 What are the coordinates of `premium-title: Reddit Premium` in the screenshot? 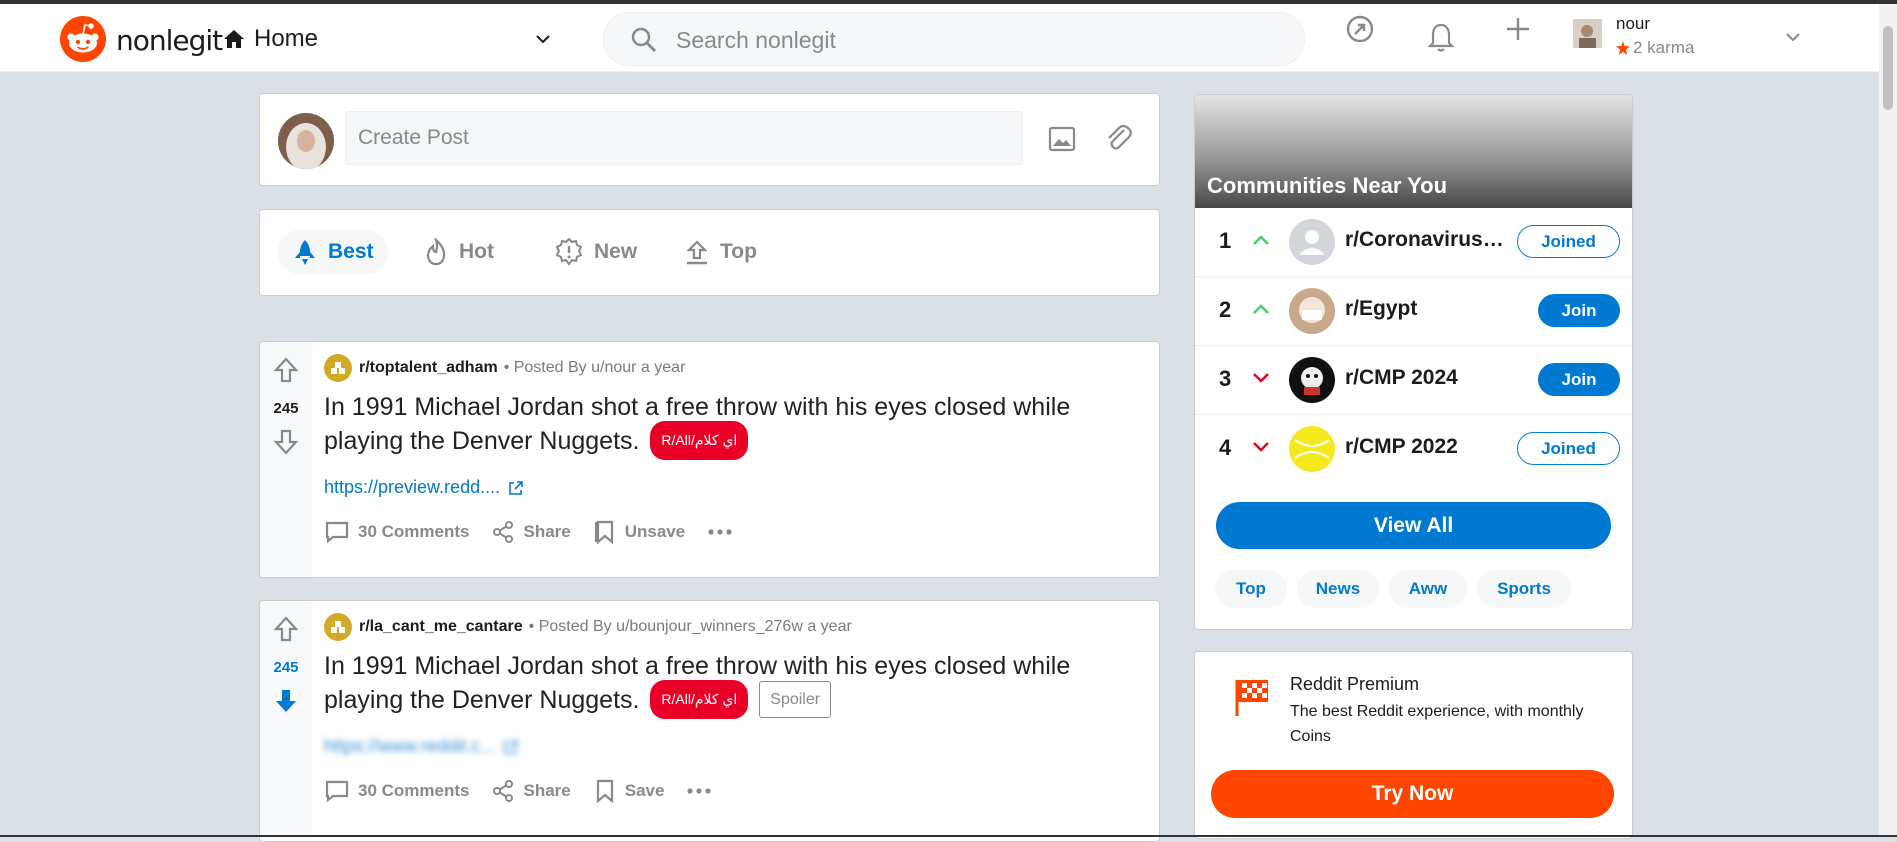 It's located at (1355, 684).